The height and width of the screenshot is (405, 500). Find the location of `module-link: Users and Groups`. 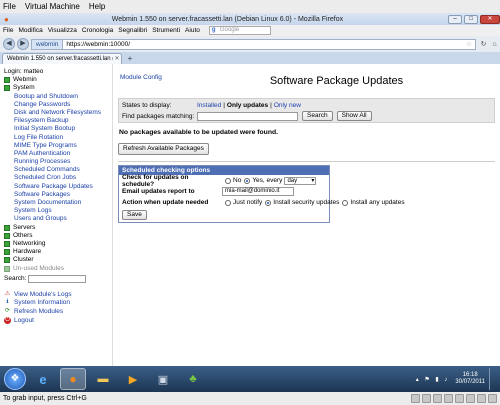

module-link: Users and Groups is located at coordinates (58, 219).